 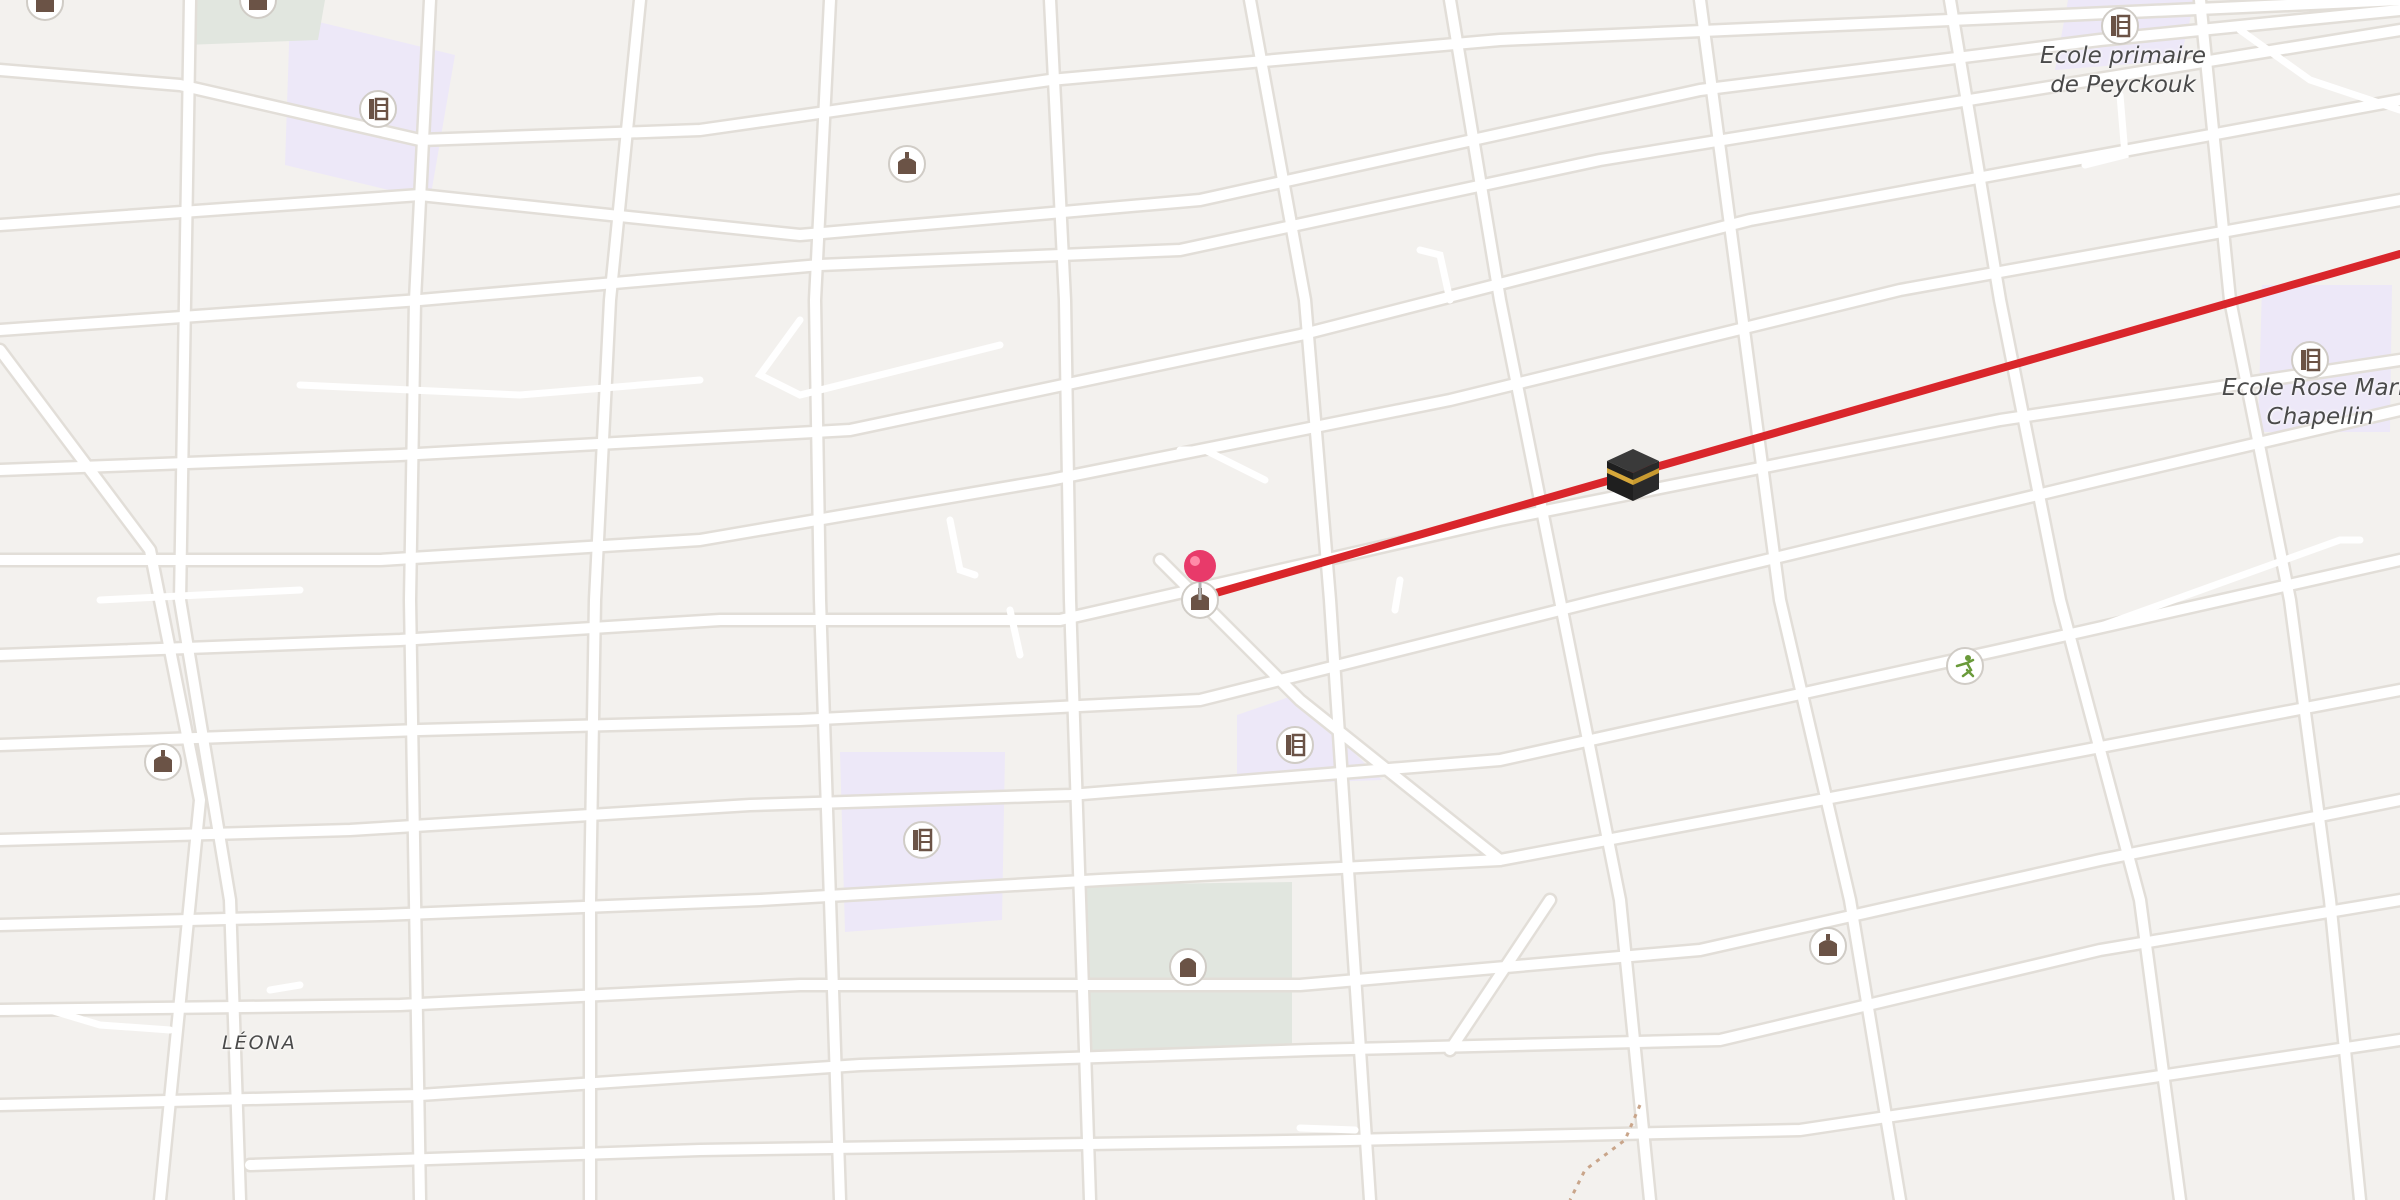 I want to click on label-line: LÉONA, so click(x=259, y=1043).